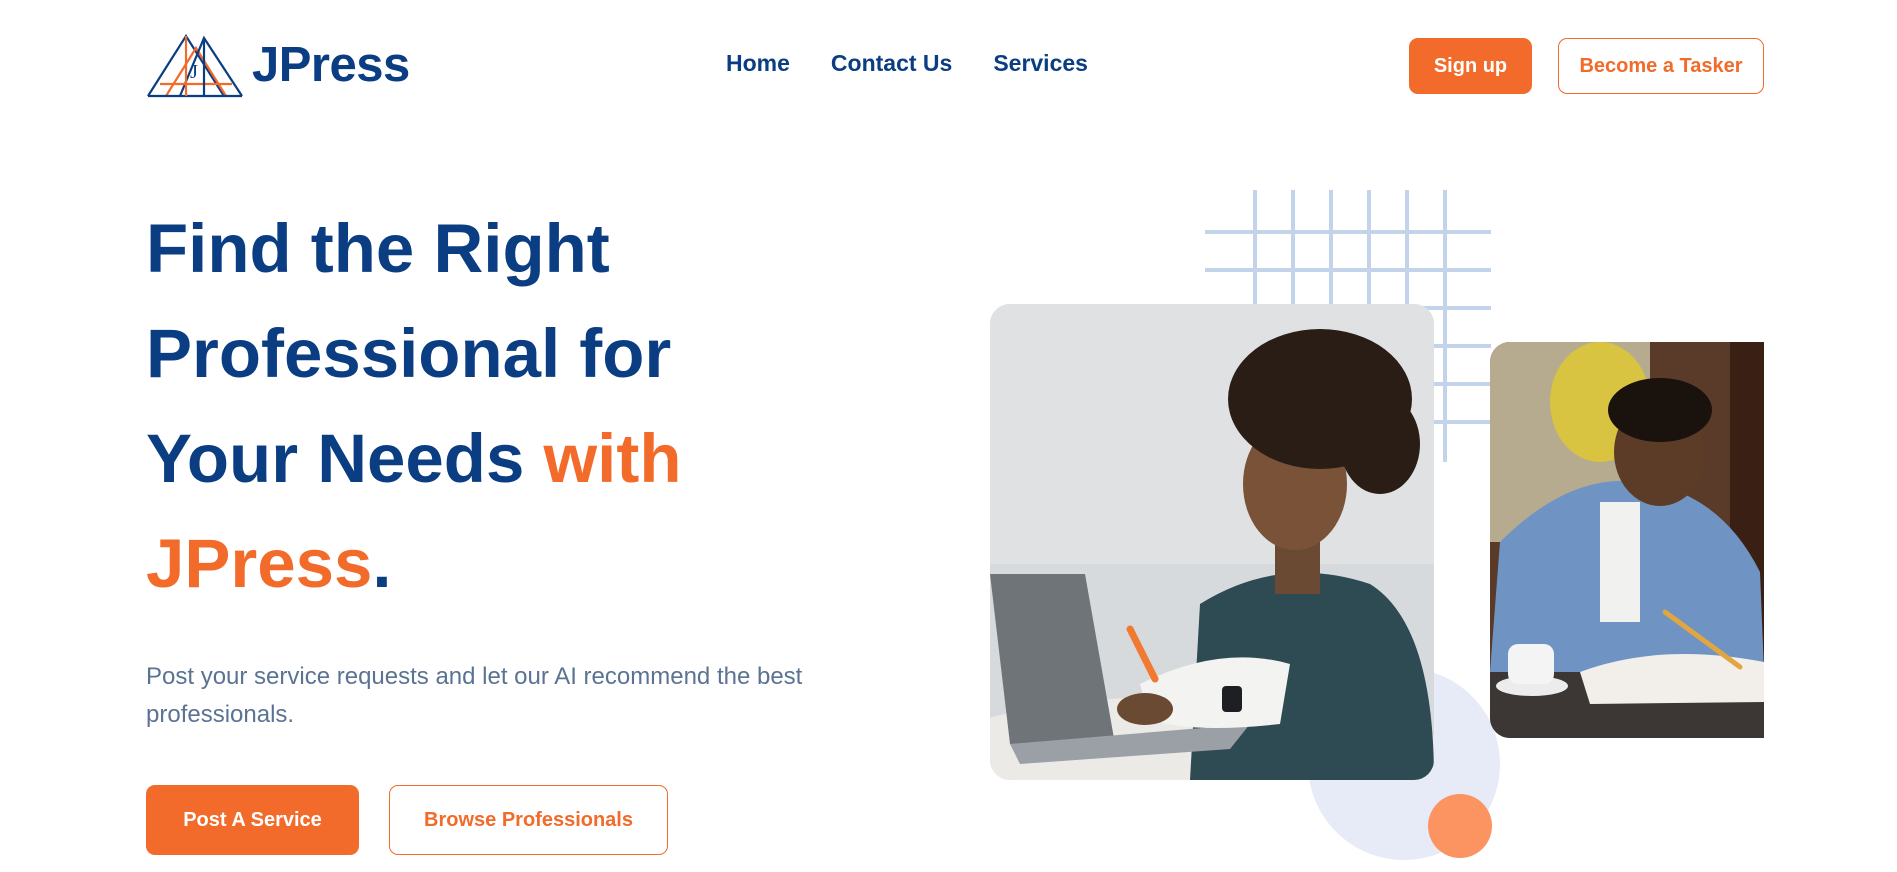 The image size is (1897, 872). What do you see at coordinates (382, 563) in the screenshot?
I see `hero-title-end: .` at bounding box center [382, 563].